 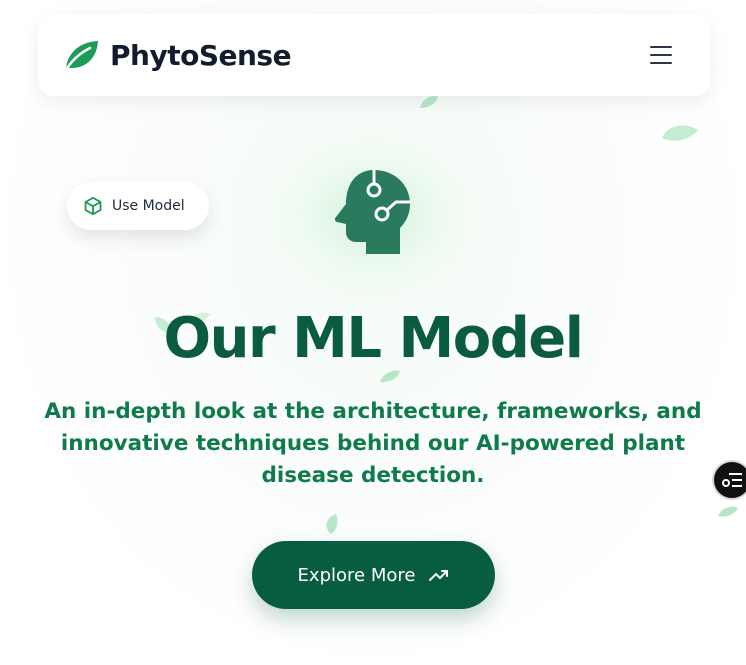 I want to click on ai-head-circuit-icon, so click(x=372, y=212).